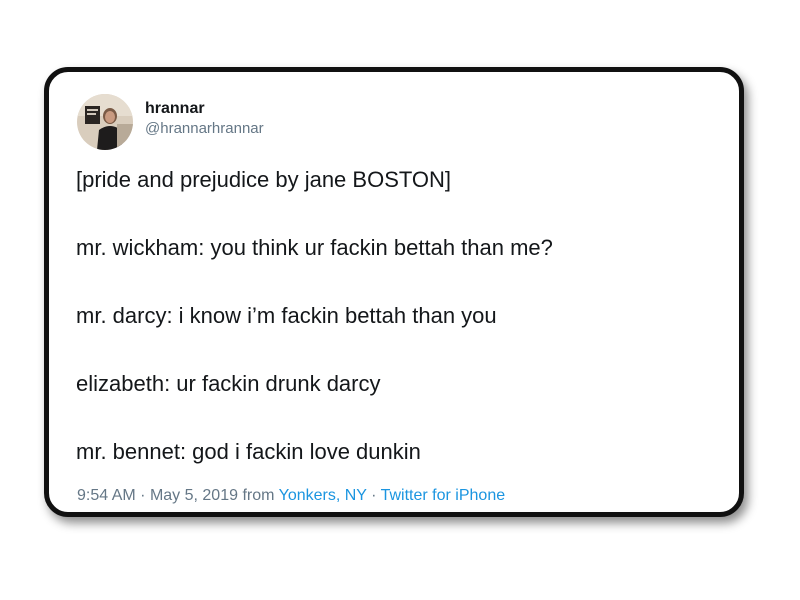  I want to click on tweet-date: May 5, 2019, so click(194, 495).